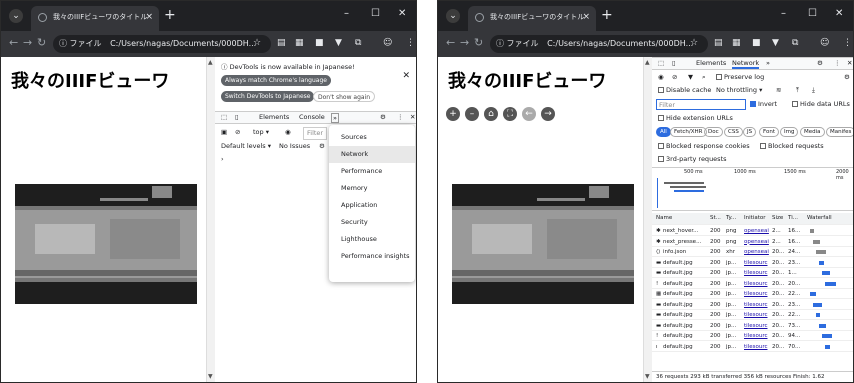 The image size is (854, 383). Describe the element at coordinates (752, 189) in the screenshot. I see `network-overview-timeline: 500 ms 1000 ms 1500 ms 2000 ms` at that location.